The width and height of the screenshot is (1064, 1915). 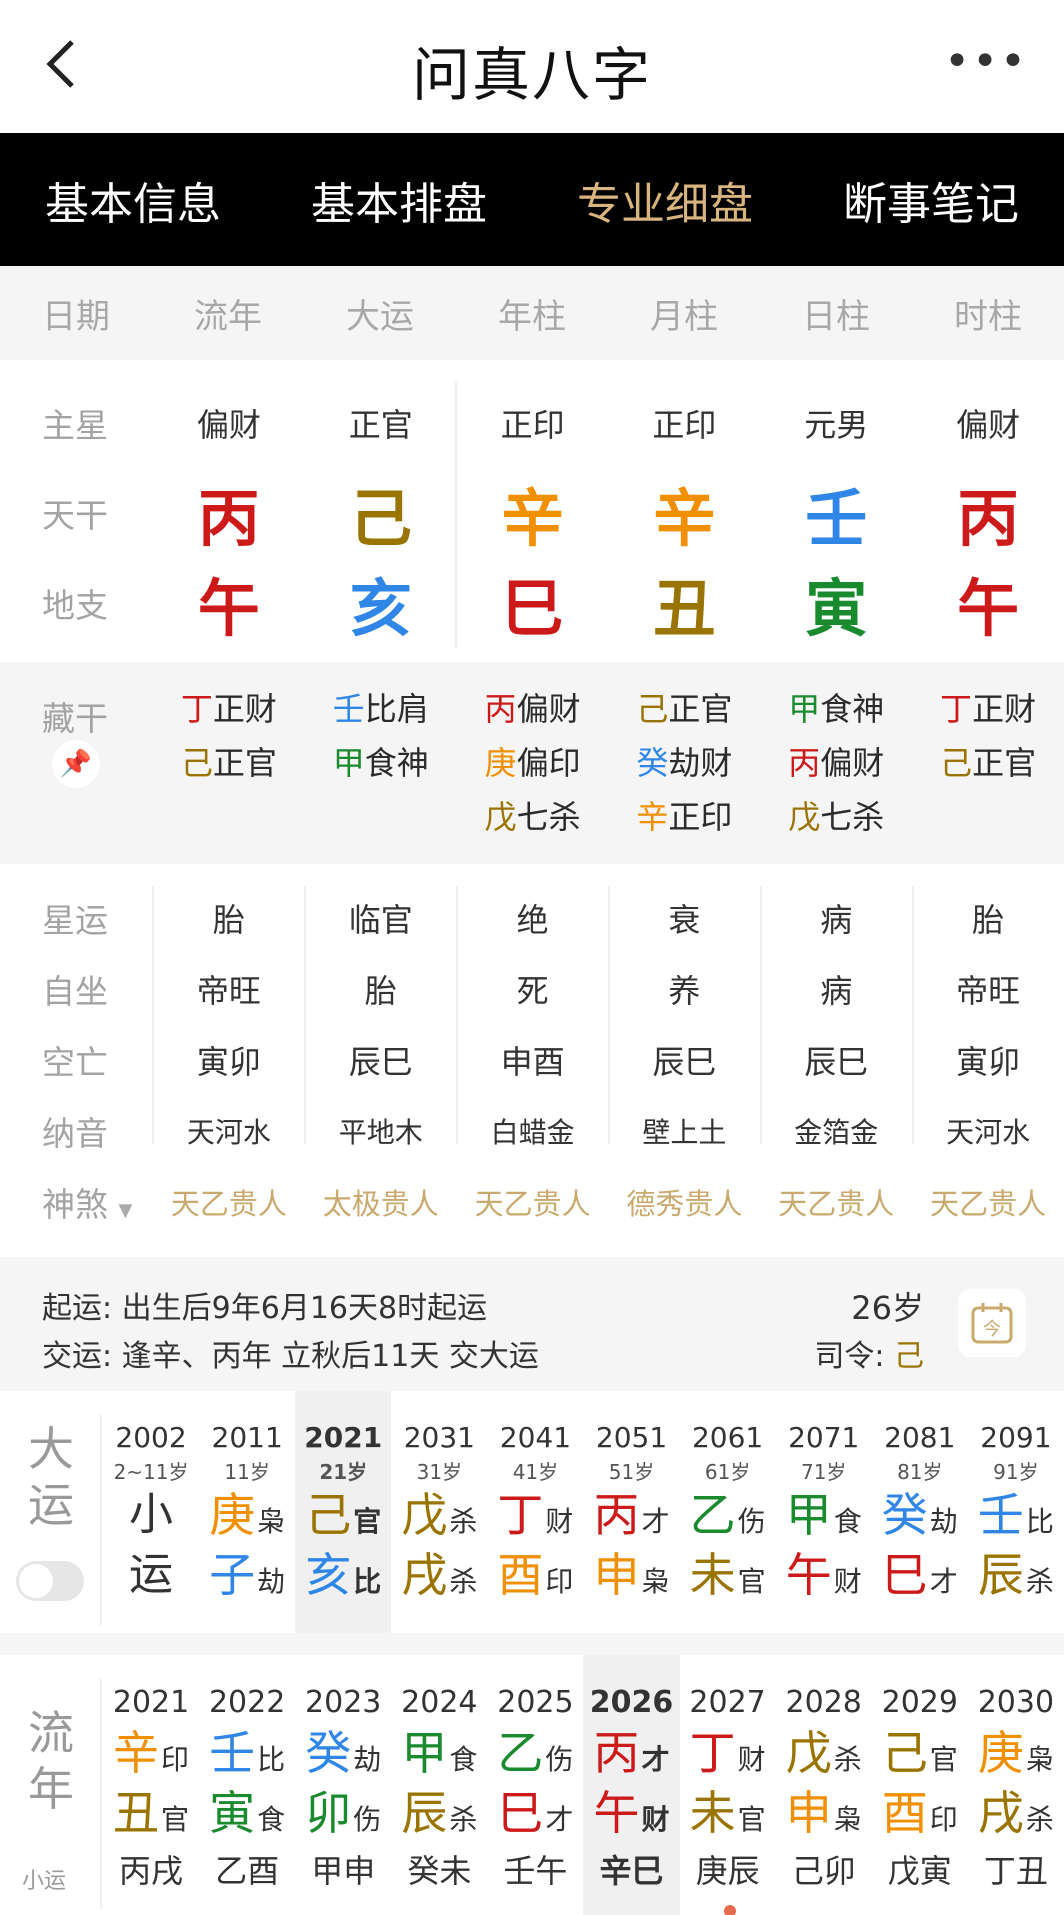 What do you see at coordinates (684, 919) in the screenshot?
I see `xingyun-cell: 衰` at bounding box center [684, 919].